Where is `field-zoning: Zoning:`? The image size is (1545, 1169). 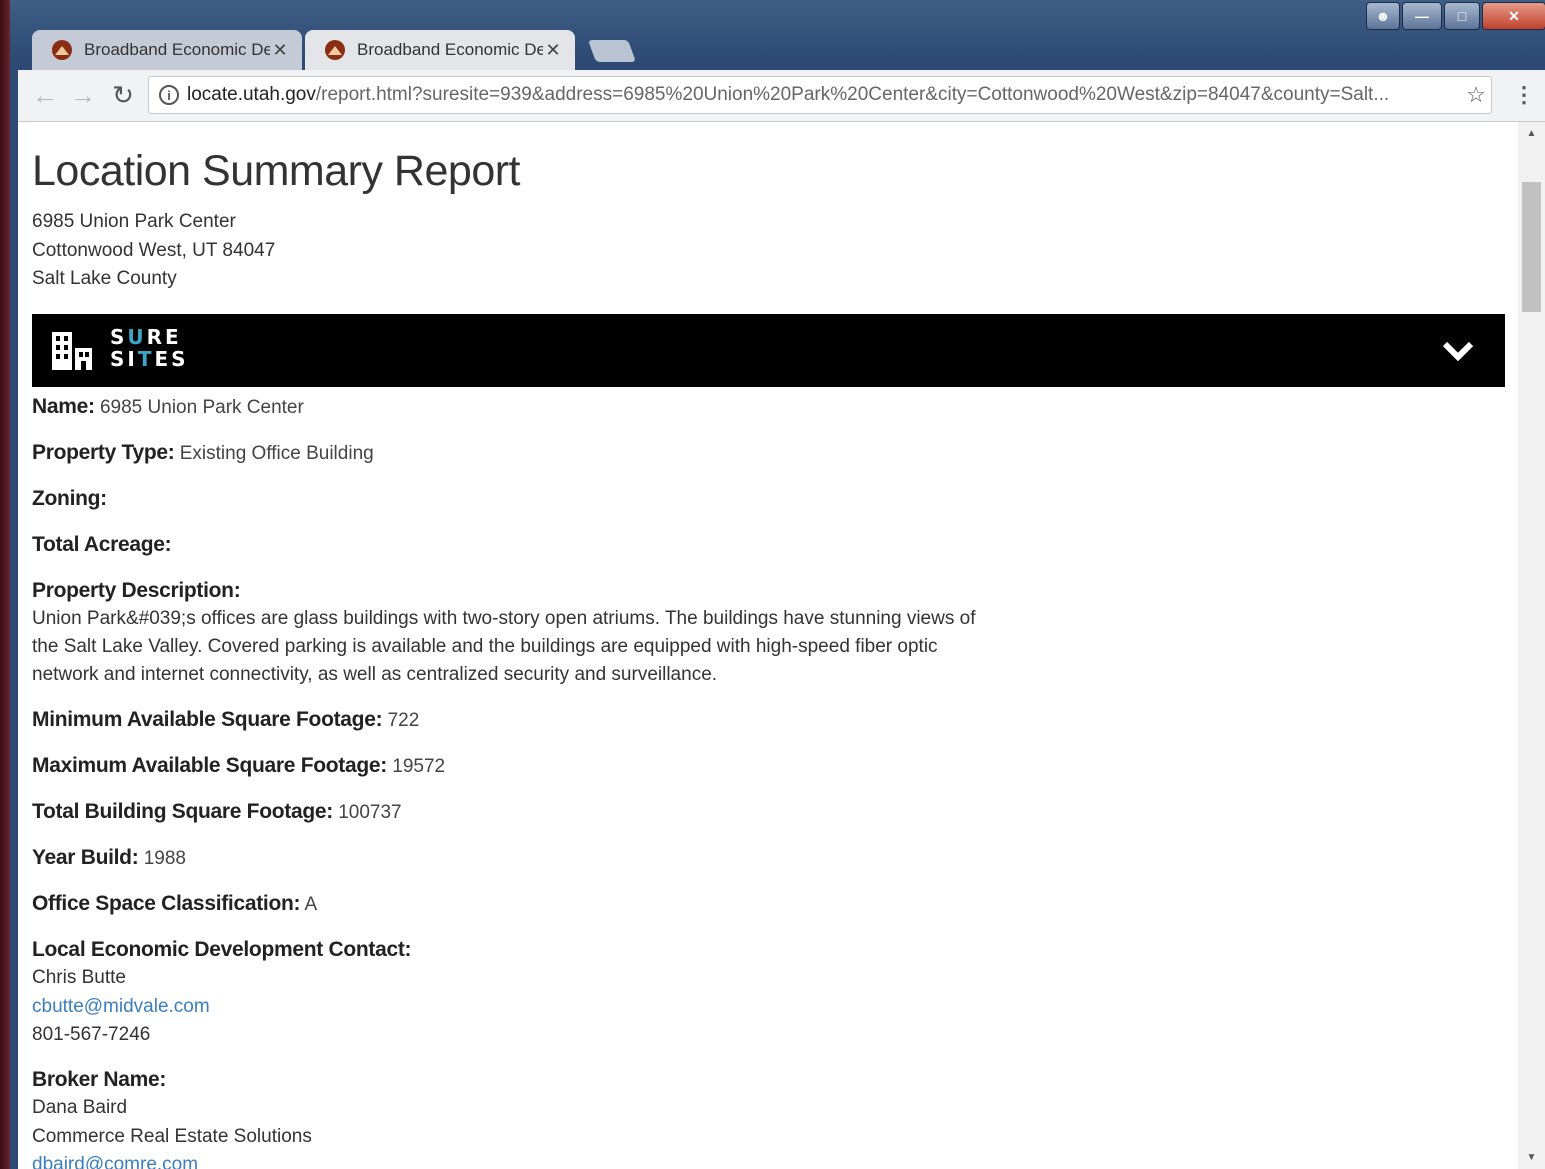 field-zoning: Zoning: is located at coordinates (772, 499).